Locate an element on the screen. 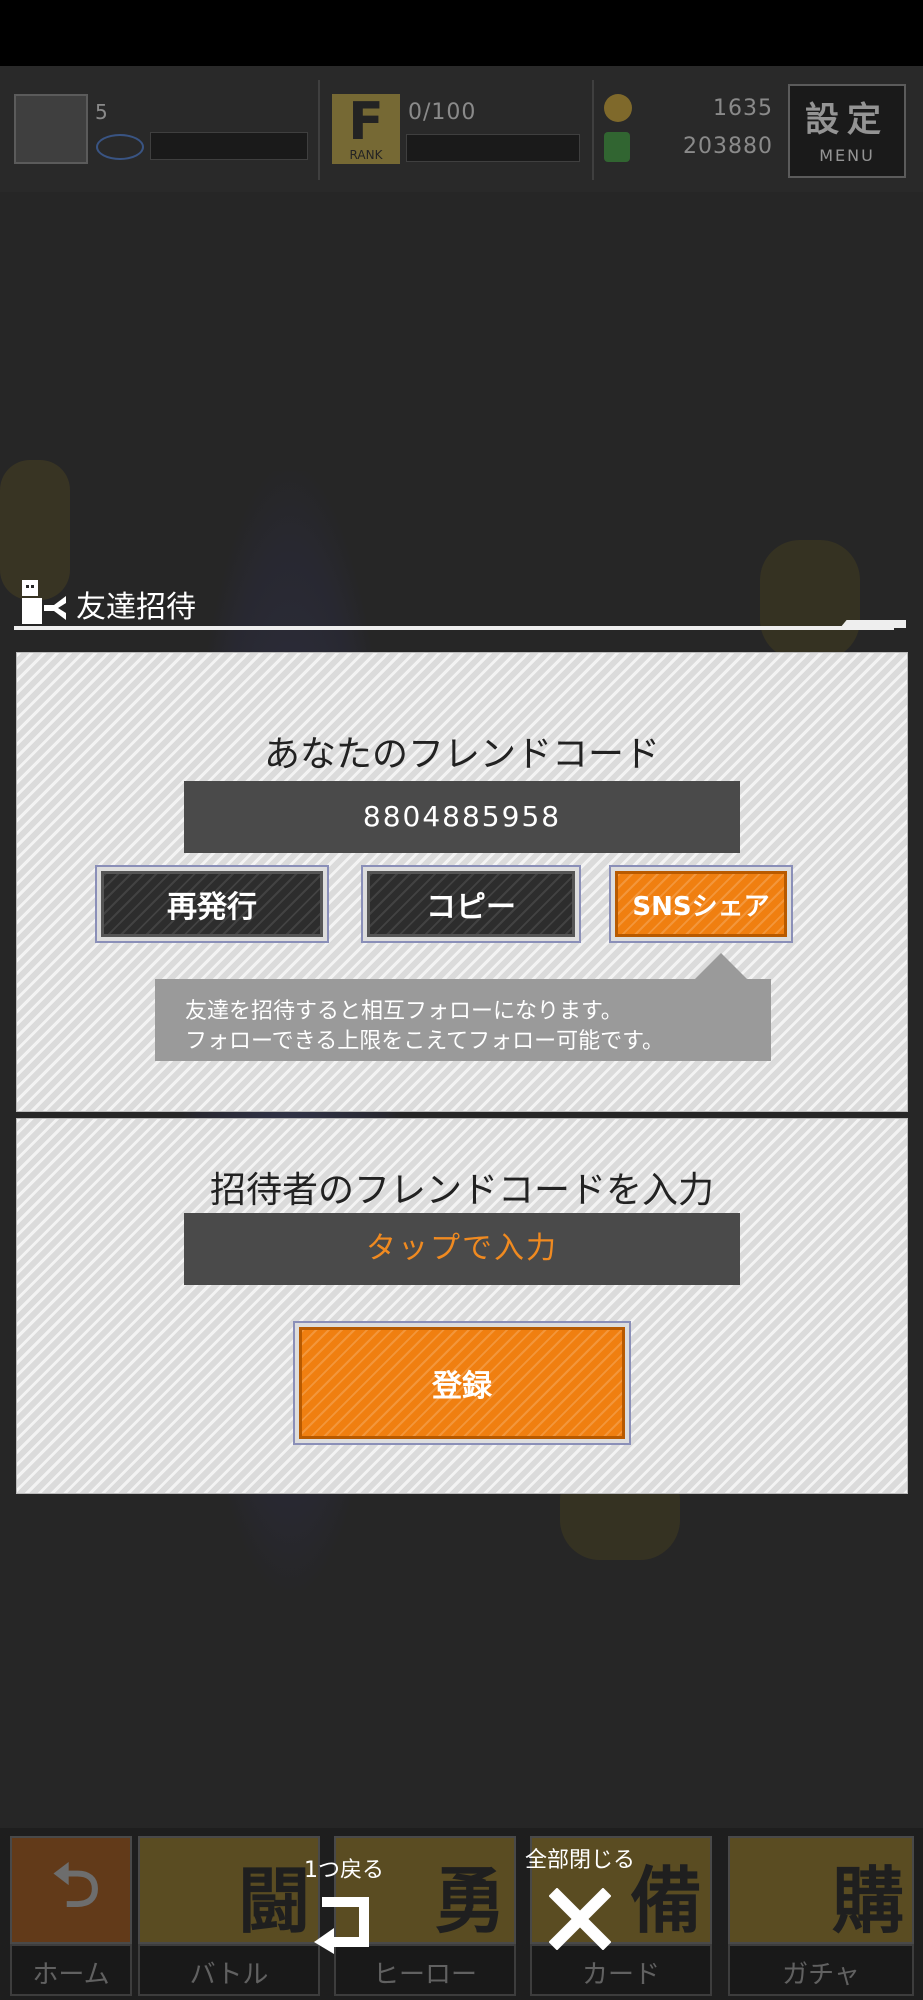 The height and width of the screenshot is (2000, 923). eye-icon is located at coordinates (120, 147).